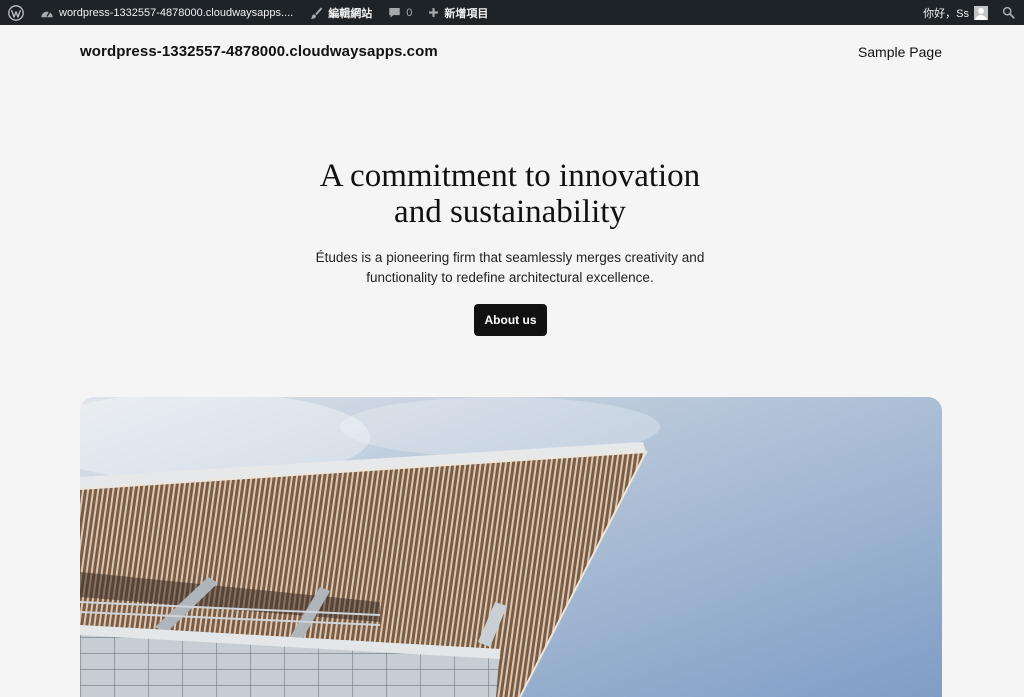 The width and height of the screenshot is (1024, 697). I want to click on comments-button: 0, so click(400, 12).